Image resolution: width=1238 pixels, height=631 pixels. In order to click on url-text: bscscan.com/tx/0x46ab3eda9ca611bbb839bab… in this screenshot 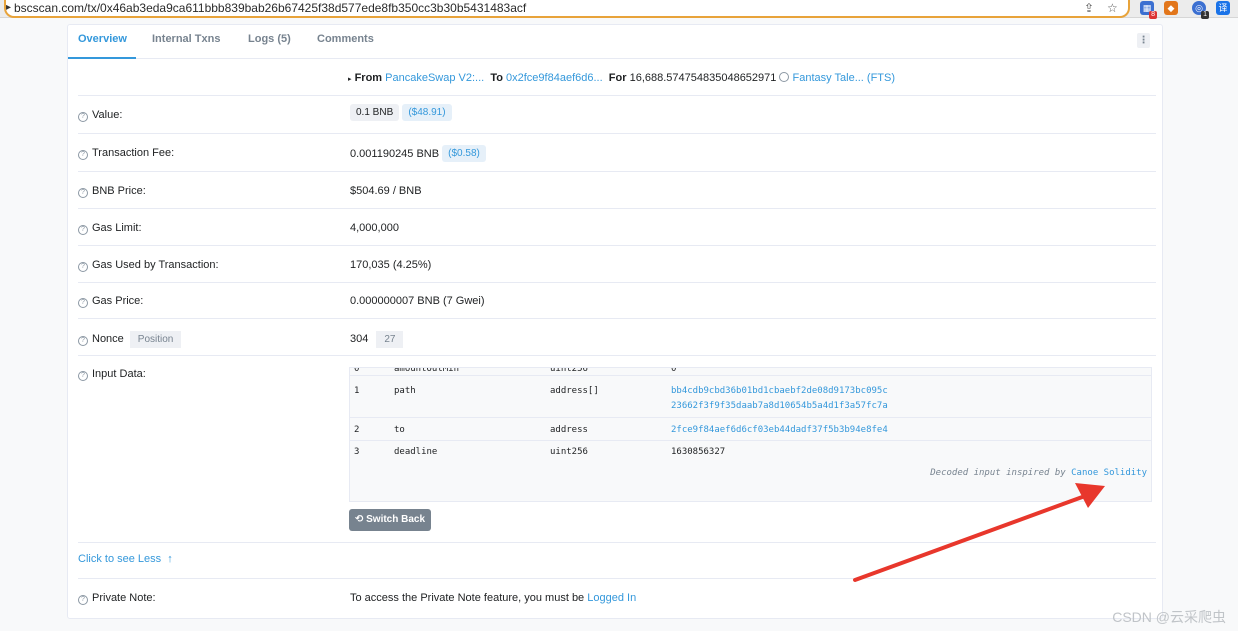, I will do `click(270, 8)`.